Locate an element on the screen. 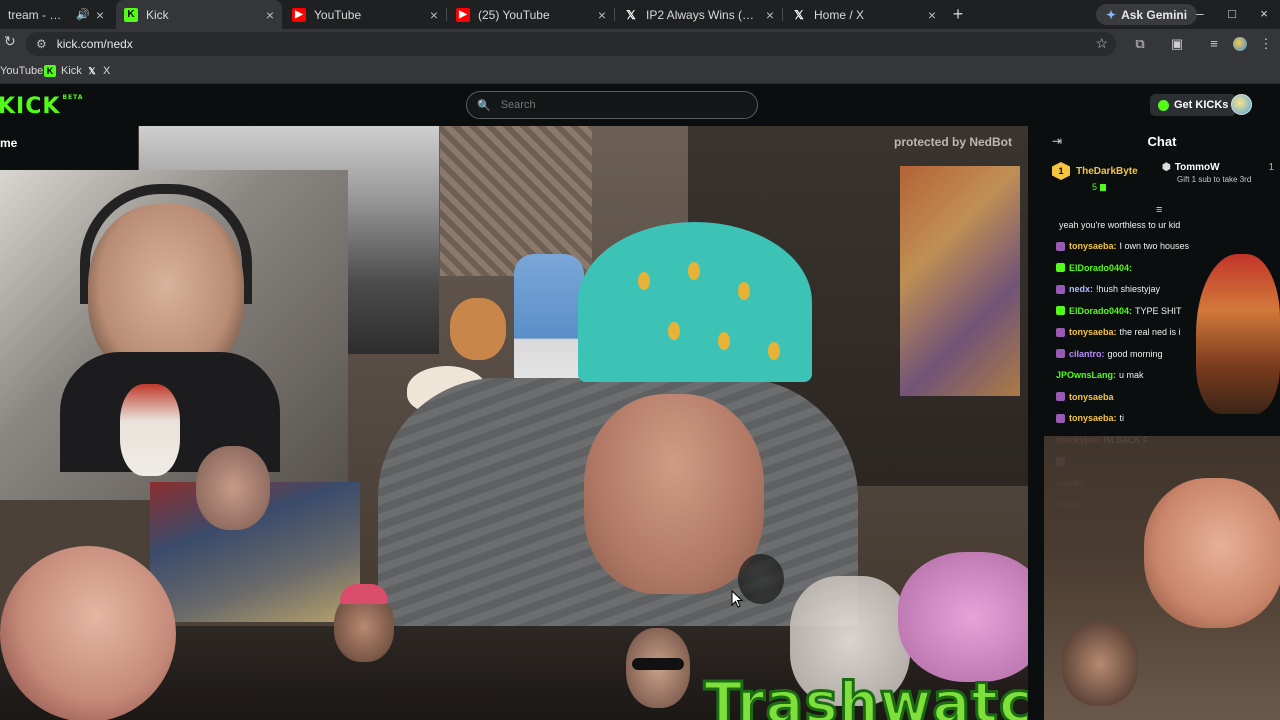  extensions-icon: ⧉ is located at coordinates (1140, 44).